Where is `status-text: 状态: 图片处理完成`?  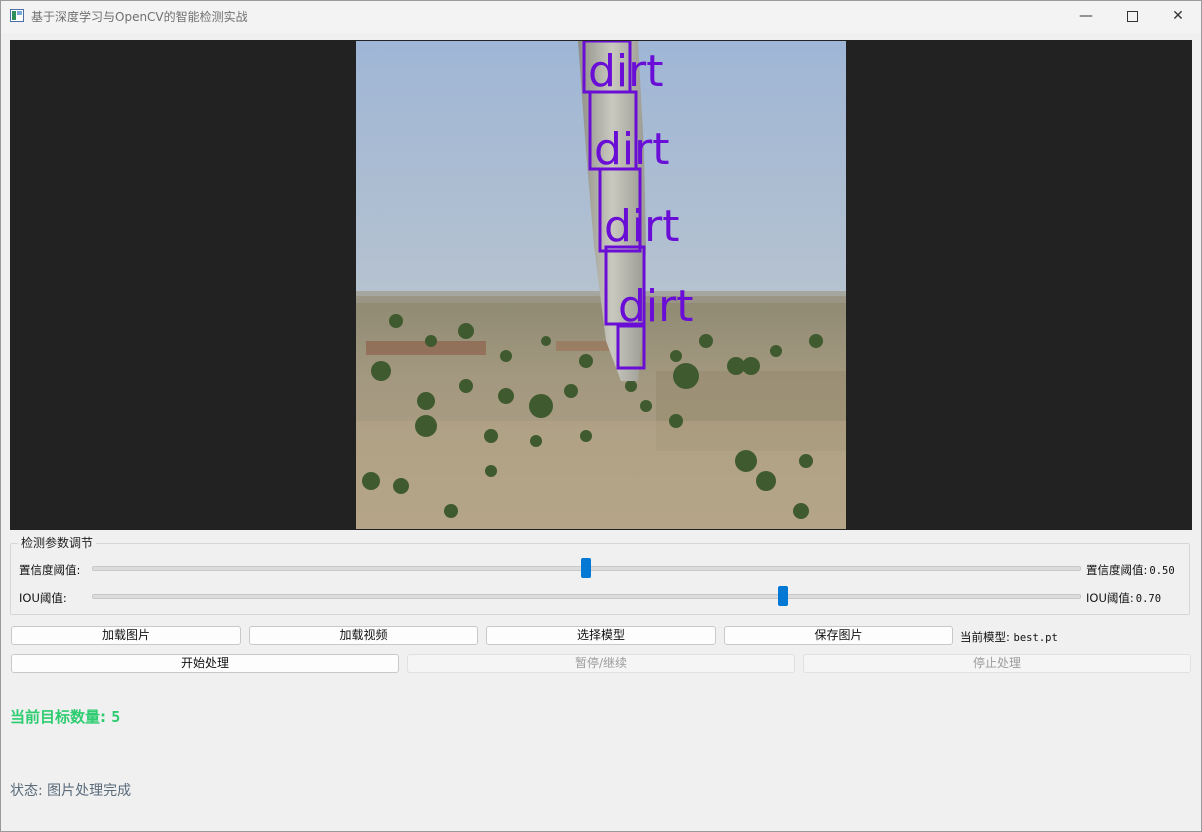
status-text: 状态: 图片处理完成 is located at coordinates (71, 791).